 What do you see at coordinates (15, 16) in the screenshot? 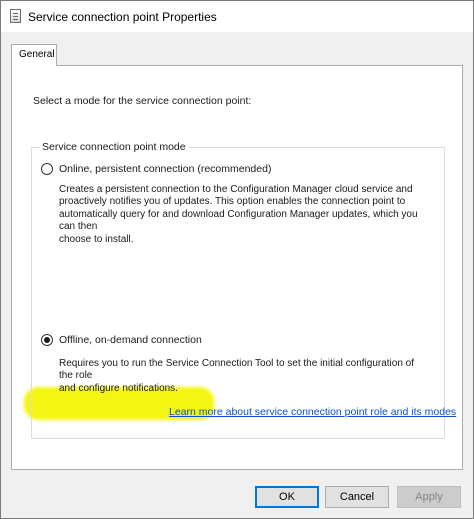
I see `properties-window-icon` at bounding box center [15, 16].